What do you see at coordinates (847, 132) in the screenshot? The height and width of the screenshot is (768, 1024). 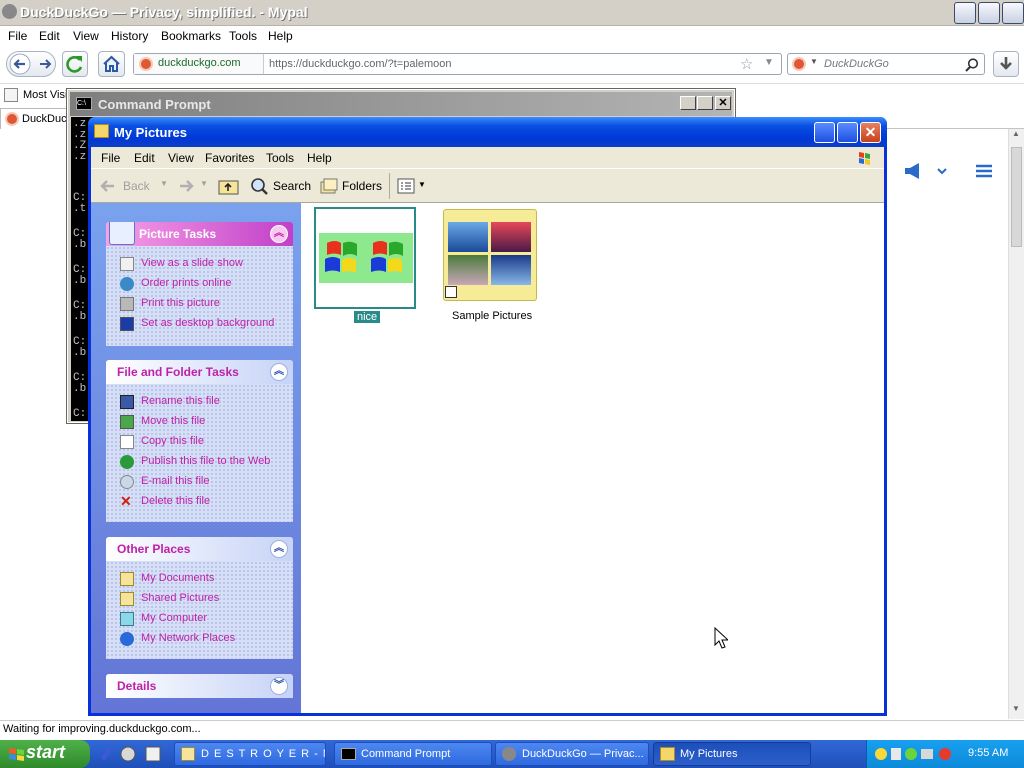 I see `explorer-maximize-button` at bounding box center [847, 132].